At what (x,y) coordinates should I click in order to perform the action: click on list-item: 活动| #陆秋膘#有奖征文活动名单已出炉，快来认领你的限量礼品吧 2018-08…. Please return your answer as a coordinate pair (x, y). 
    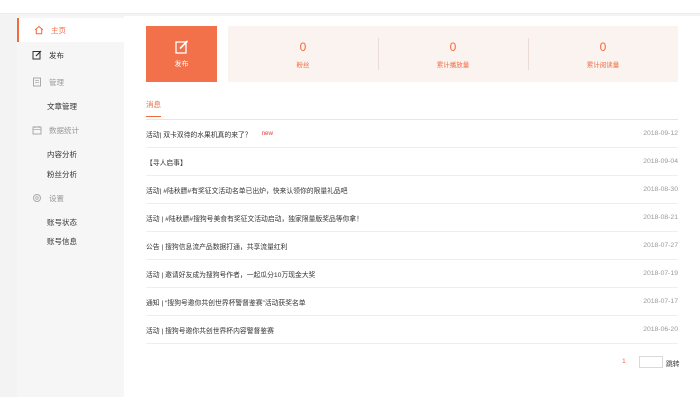
    Looking at the image, I should click on (412, 190).